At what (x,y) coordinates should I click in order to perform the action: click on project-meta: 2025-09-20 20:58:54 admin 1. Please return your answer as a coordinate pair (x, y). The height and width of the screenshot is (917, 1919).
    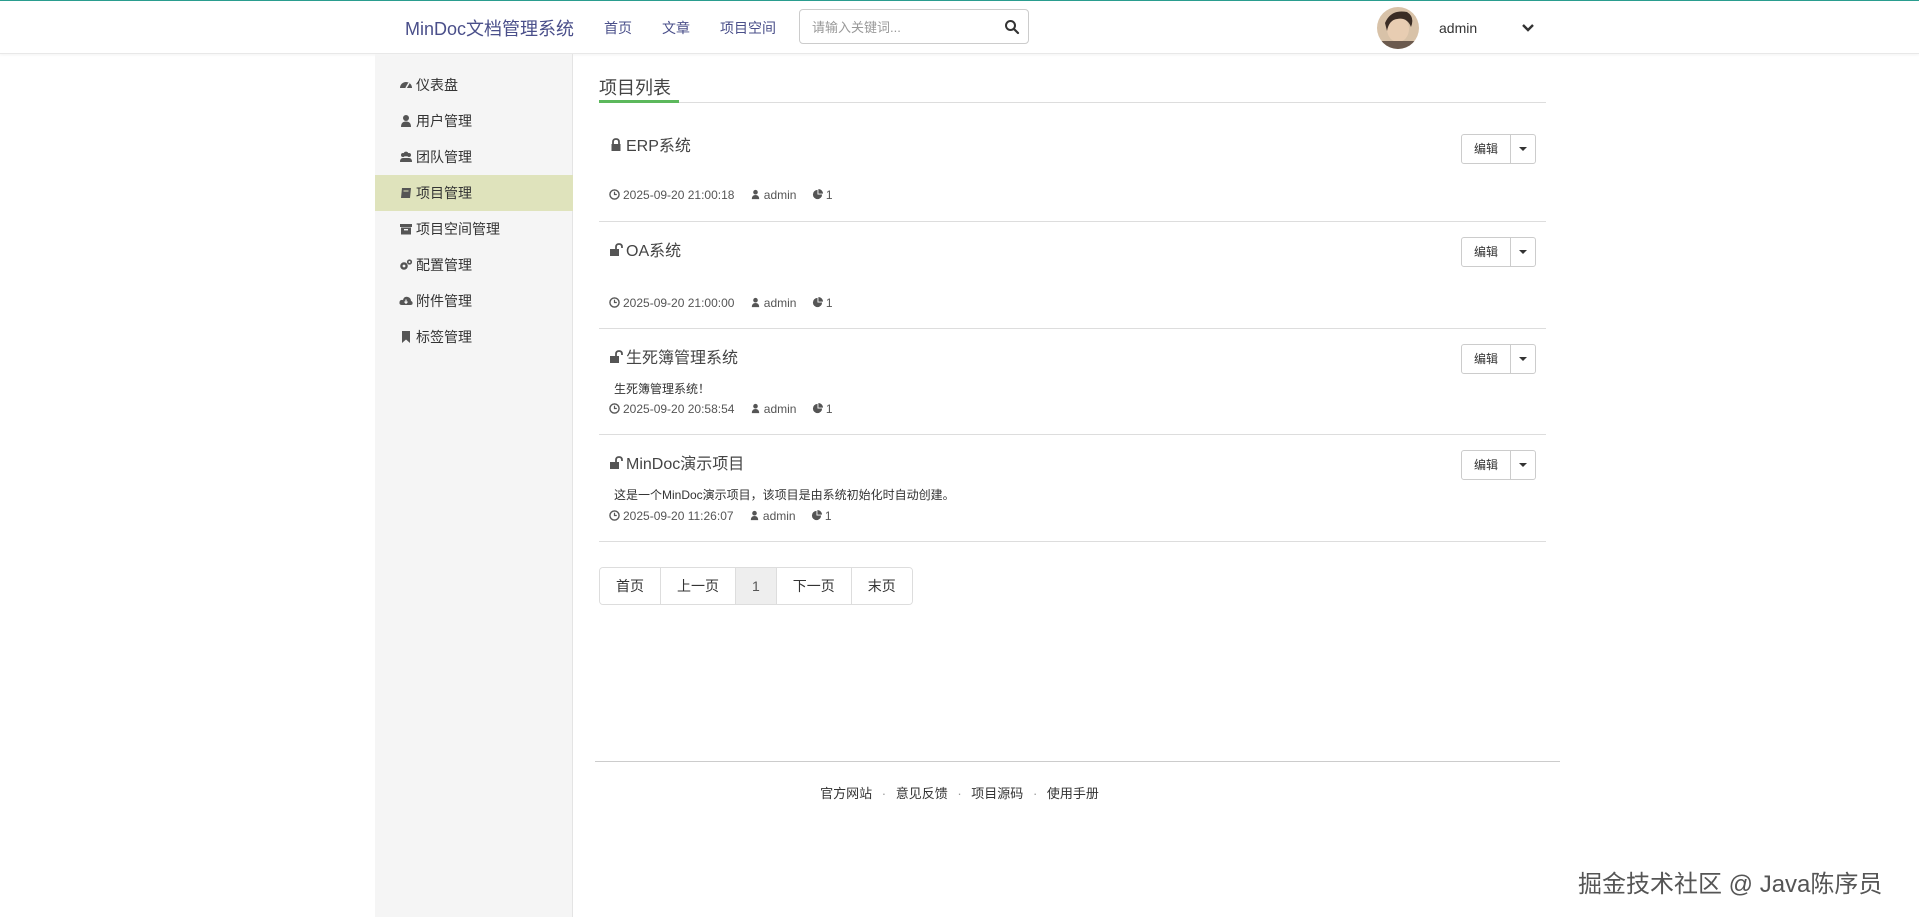
    Looking at the image, I should click on (727, 409).